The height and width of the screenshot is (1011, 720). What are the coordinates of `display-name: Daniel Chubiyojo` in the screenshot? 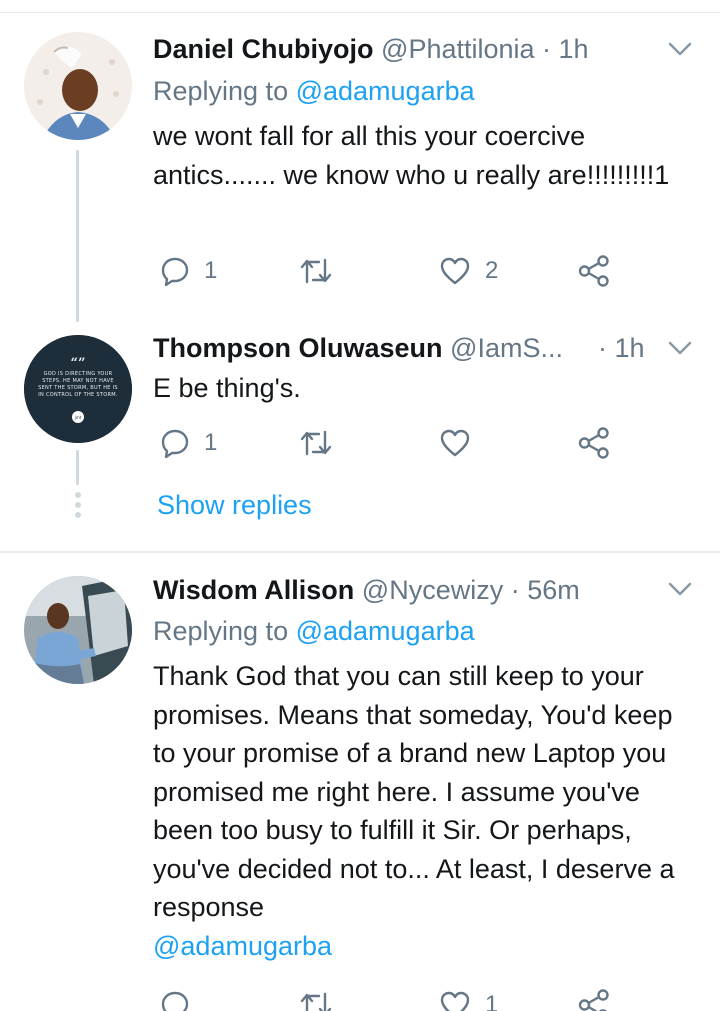 It's located at (263, 49).